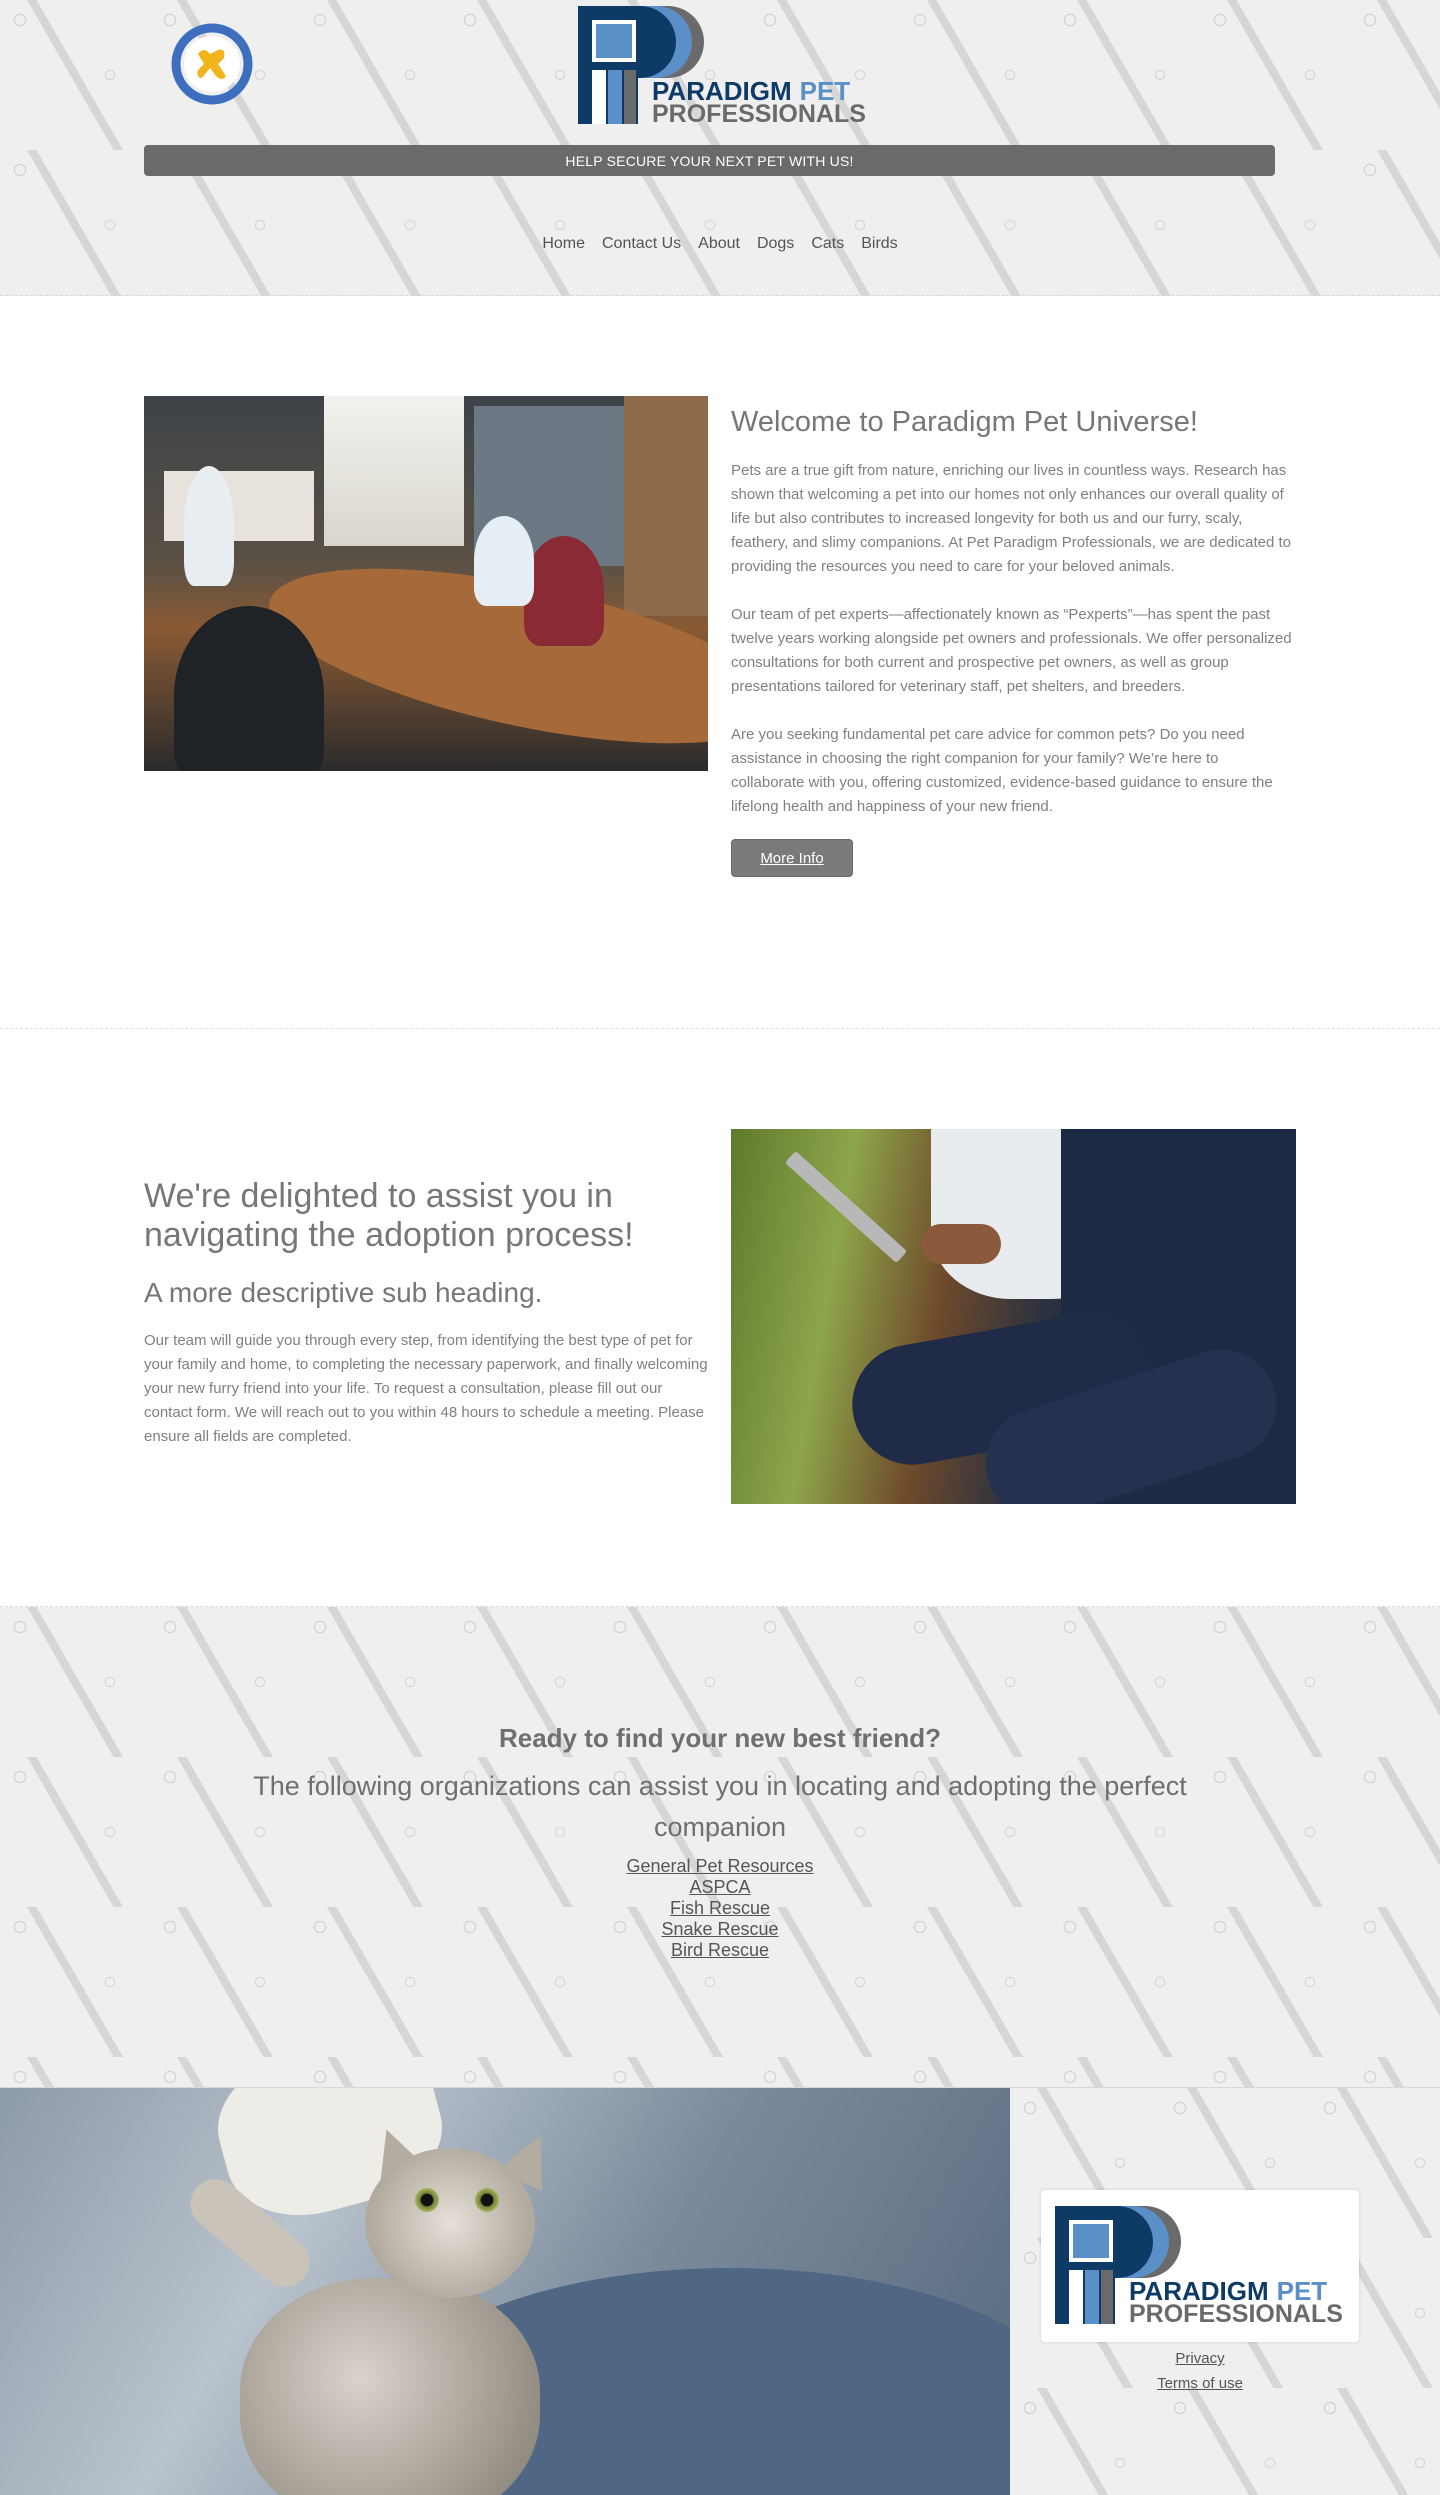 This screenshot has height=2495, width=1440. I want to click on nav-contact-us: Contact Us, so click(641, 244).